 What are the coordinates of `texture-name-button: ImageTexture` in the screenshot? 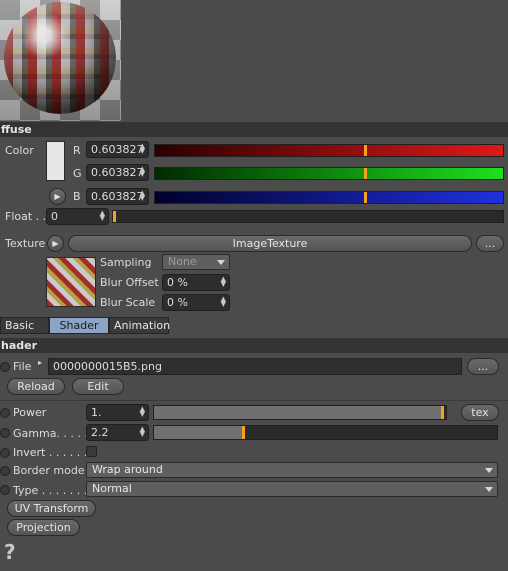 It's located at (270, 243).